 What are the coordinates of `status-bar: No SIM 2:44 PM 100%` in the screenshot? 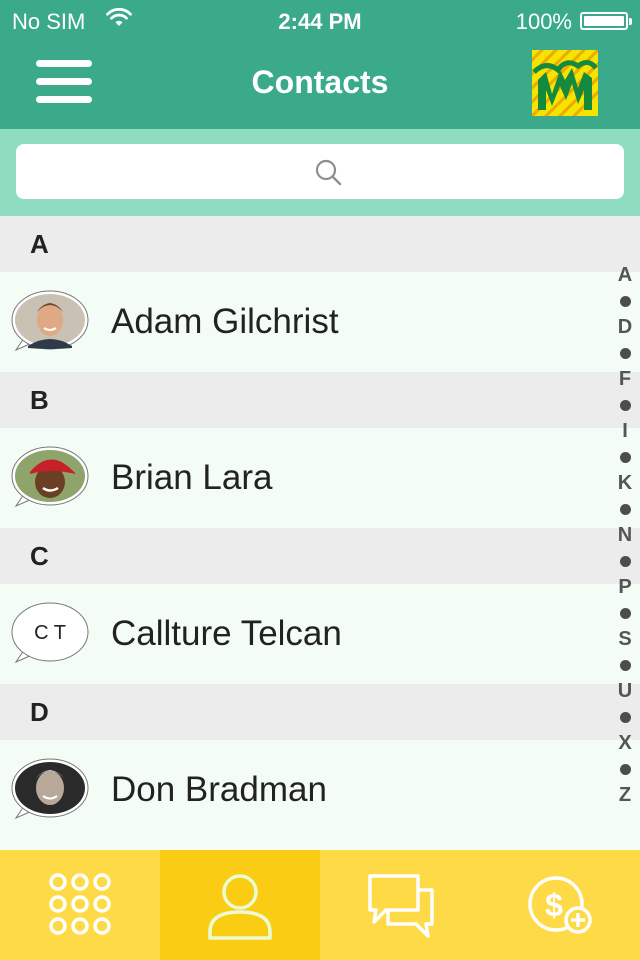 It's located at (320, 20).